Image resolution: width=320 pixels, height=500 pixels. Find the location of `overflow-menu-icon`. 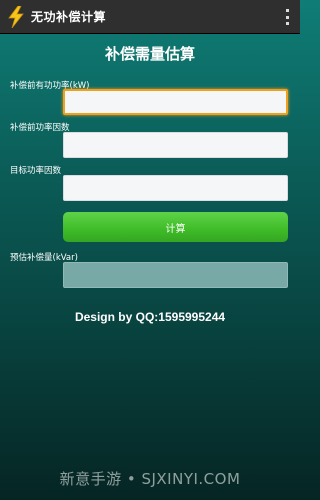

overflow-menu-icon is located at coordinates (287, 17).